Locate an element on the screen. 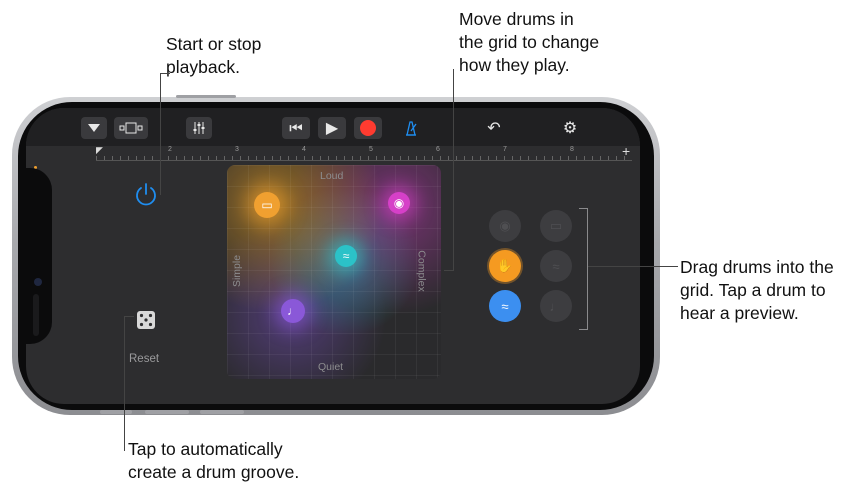 This screenshot has width=864, height=484. control-bar: ⏮ ▶ ↶ ⚙ is located at coordinates (333, 127).